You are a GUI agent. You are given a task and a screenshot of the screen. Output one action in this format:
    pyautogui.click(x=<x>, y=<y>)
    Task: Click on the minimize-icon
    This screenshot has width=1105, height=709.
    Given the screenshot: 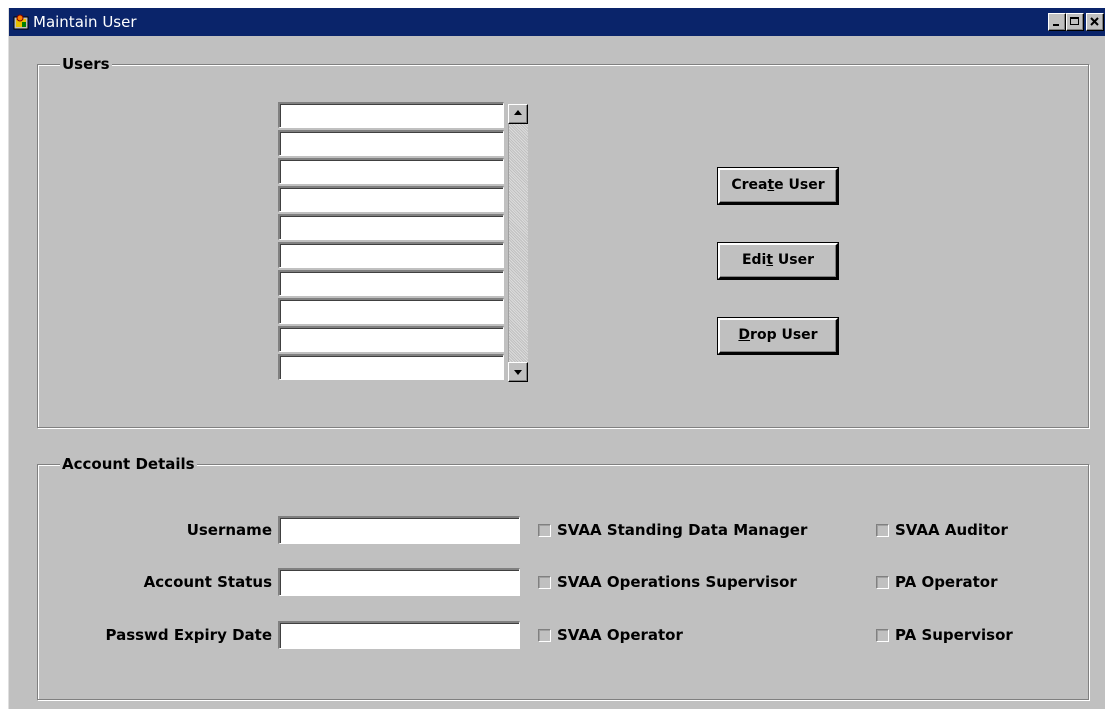 What is the action you would take?
    pyautogui.click(x=1057, y=22)
    